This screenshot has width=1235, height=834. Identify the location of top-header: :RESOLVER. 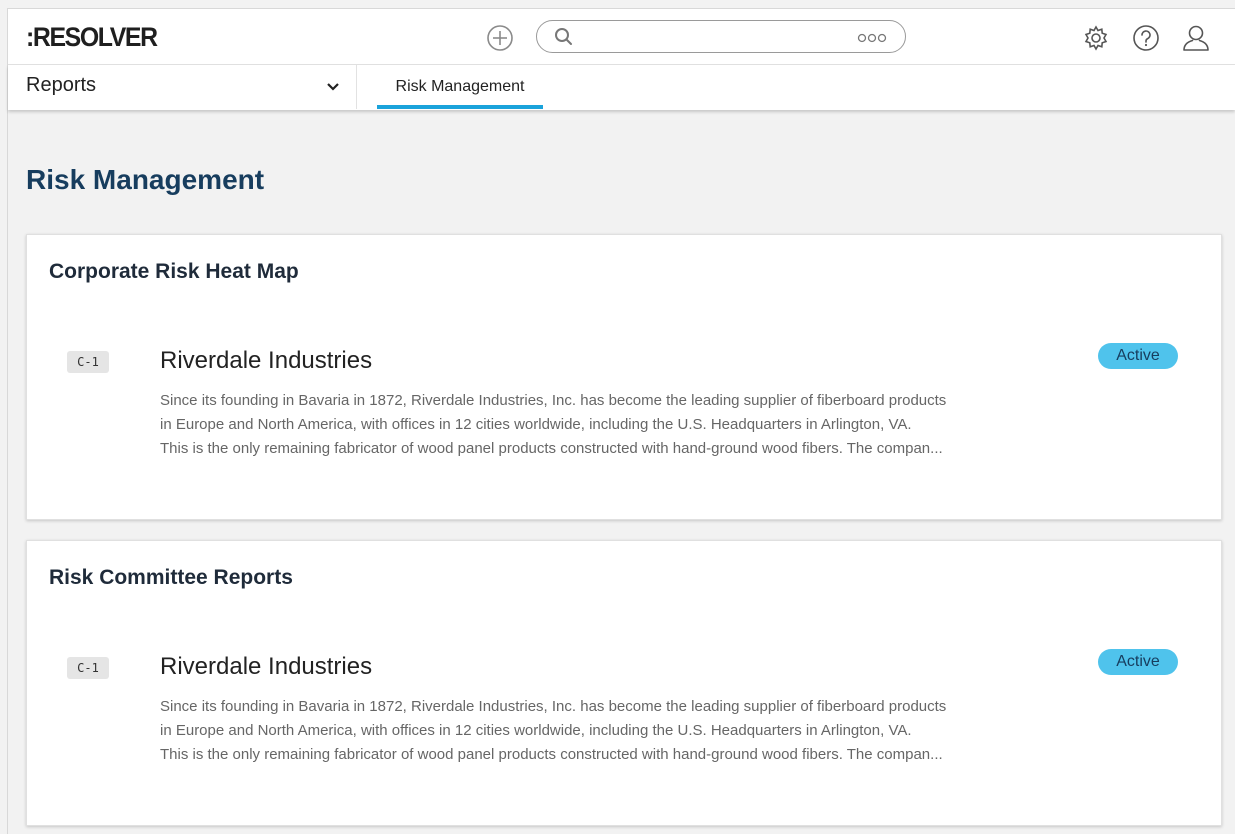
(621, 37).